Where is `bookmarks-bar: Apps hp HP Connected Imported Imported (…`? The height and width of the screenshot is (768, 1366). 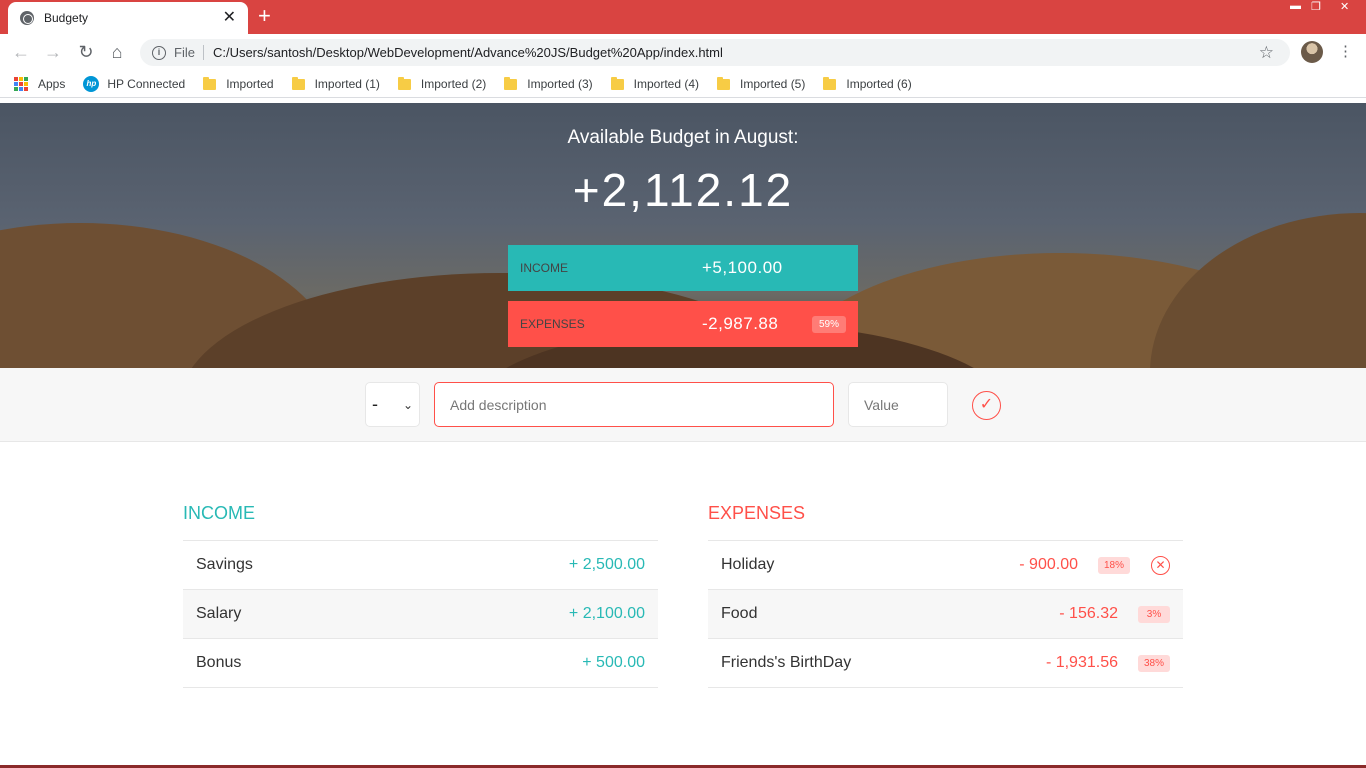 bookmarks-bar: Apps hp HP Connected Imported Imported (… is located at coordinates (683, 84).